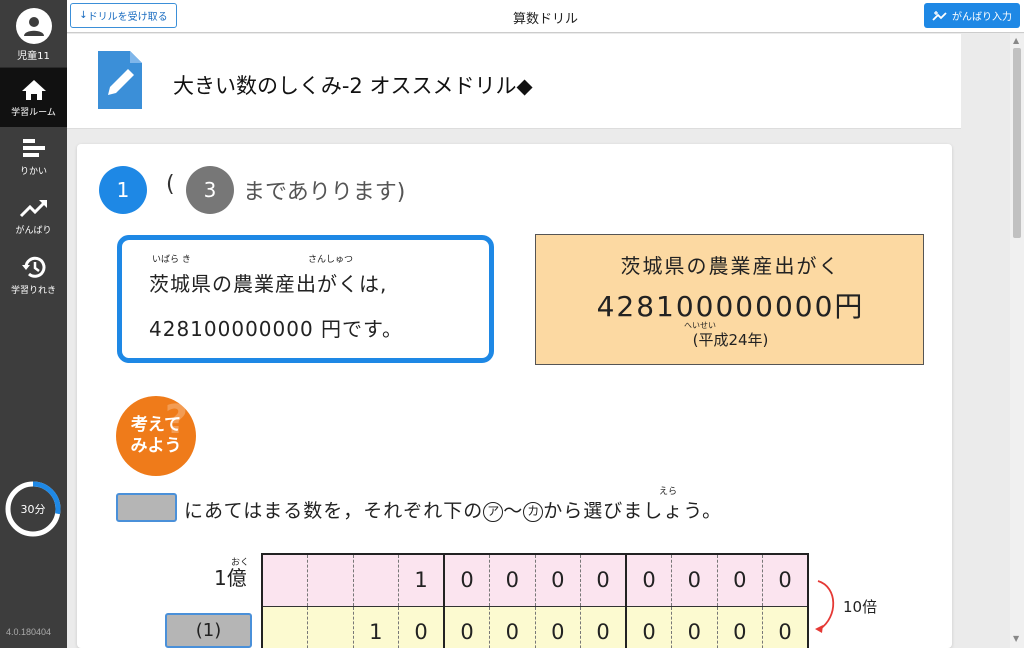 This screenshot has height=648, width=1024. Describe the element at coordinates (334, 511) in the screenshot. I see `instruction-part: にあてはまる数を，それぞれ下の` at that location.